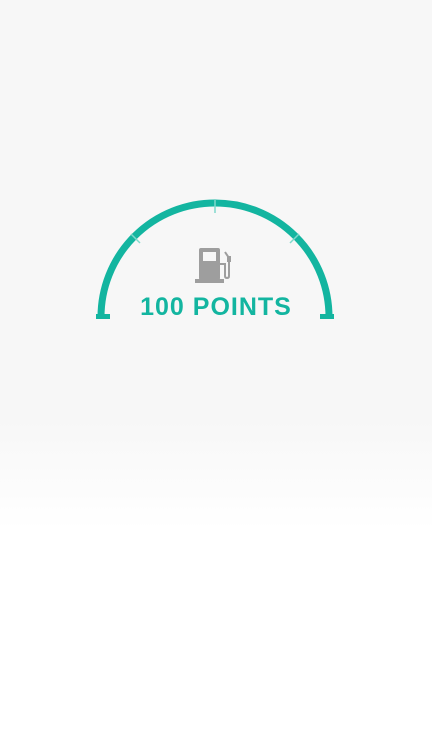 This screenshot has height=735, width=432. Describe the element at coordinates (213, 265) in the screenshot. I see `fuel-pump-icon` at that location.